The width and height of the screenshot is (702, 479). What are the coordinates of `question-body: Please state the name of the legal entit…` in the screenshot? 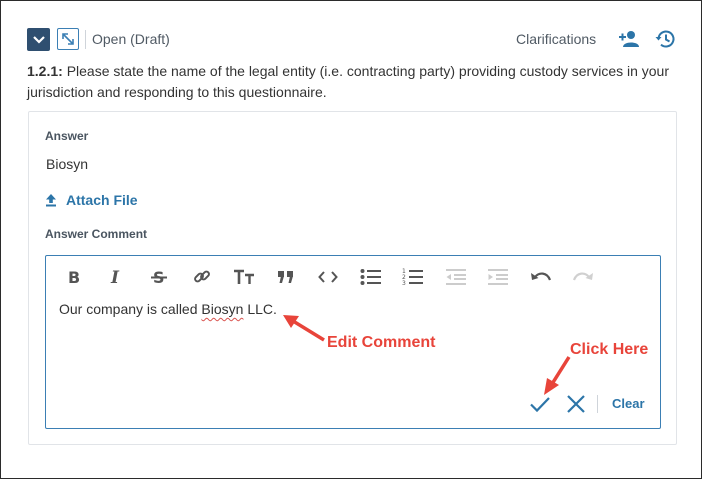 It's located at (348, 81).